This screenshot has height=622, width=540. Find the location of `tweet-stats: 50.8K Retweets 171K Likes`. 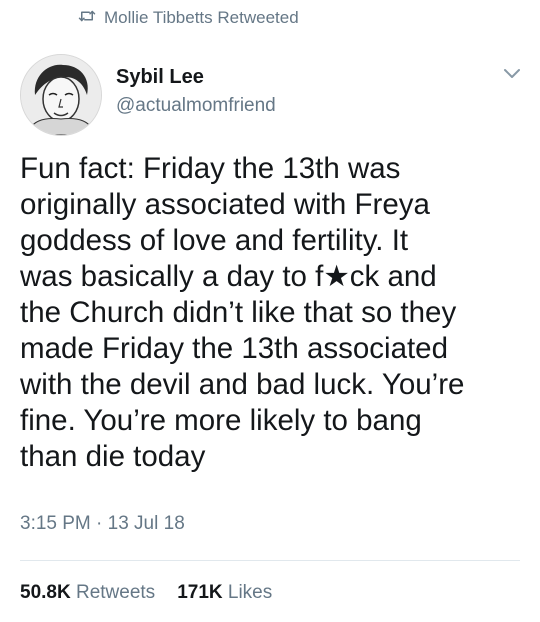

tweet-stats: 50.8K Retweets 171K Likes is located at coordinates (146, 593).